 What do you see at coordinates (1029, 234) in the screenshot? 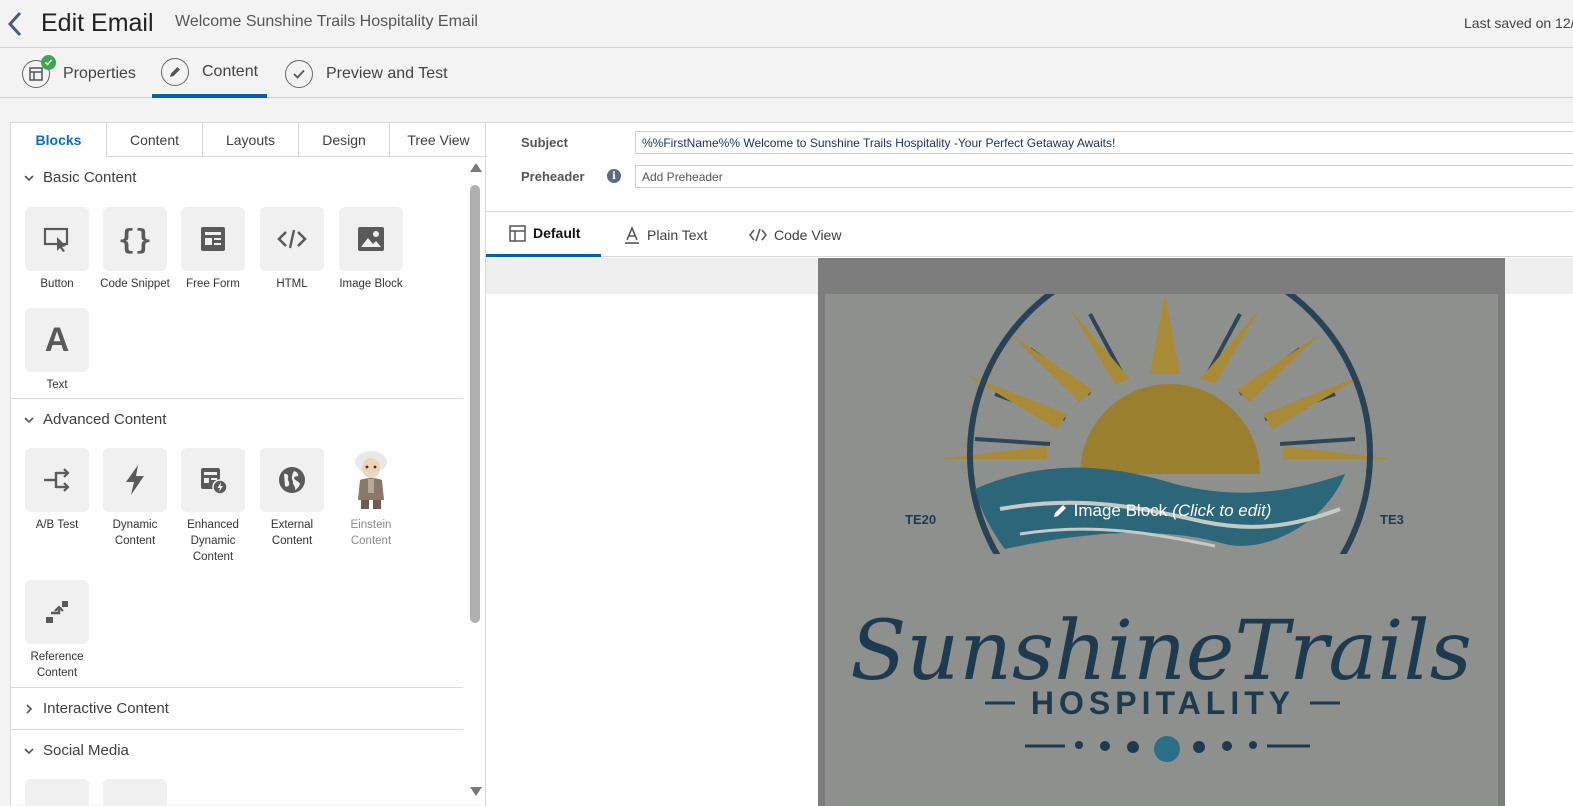
I see `view-tabs: Default Plain Text Code View` at bounding box center [1029, 234].